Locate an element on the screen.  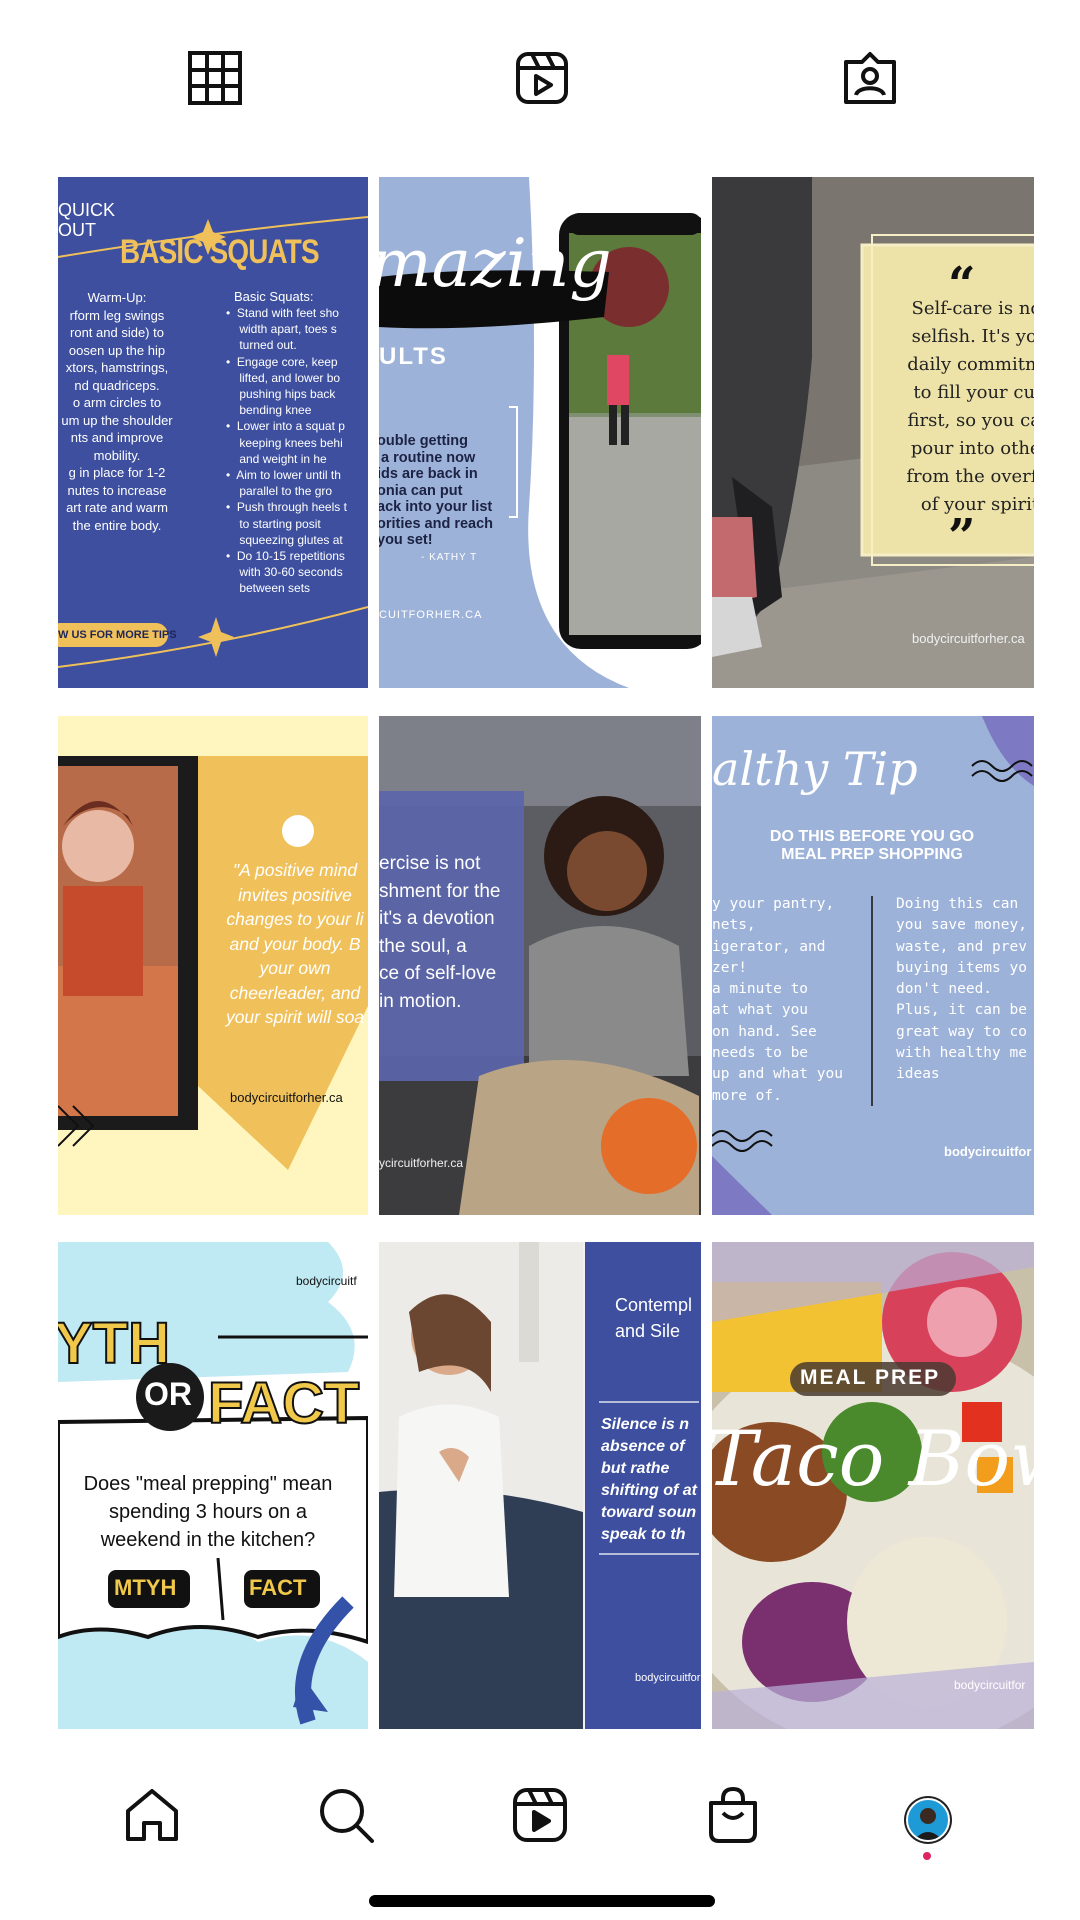
close-quote-mark: ” is located at coordinates (962, 537).